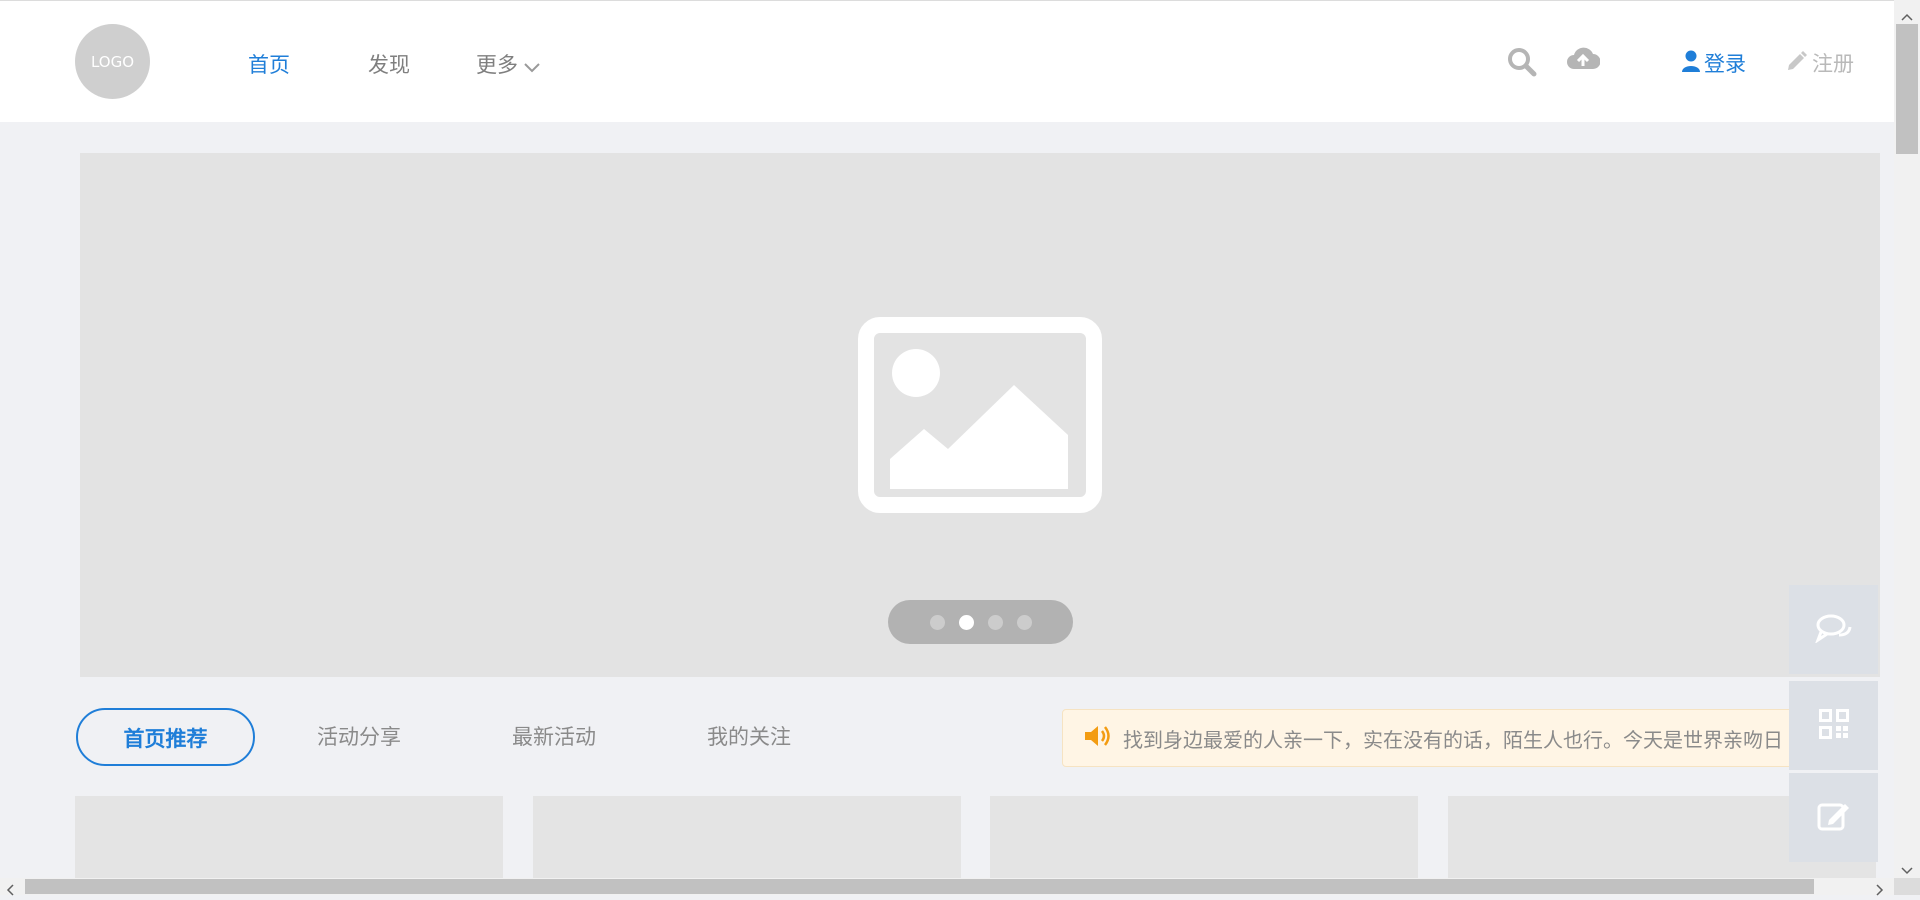  Describe the element at coordinates (1725, 64) in the screenshot. I see `login-label: 登录` at that location.